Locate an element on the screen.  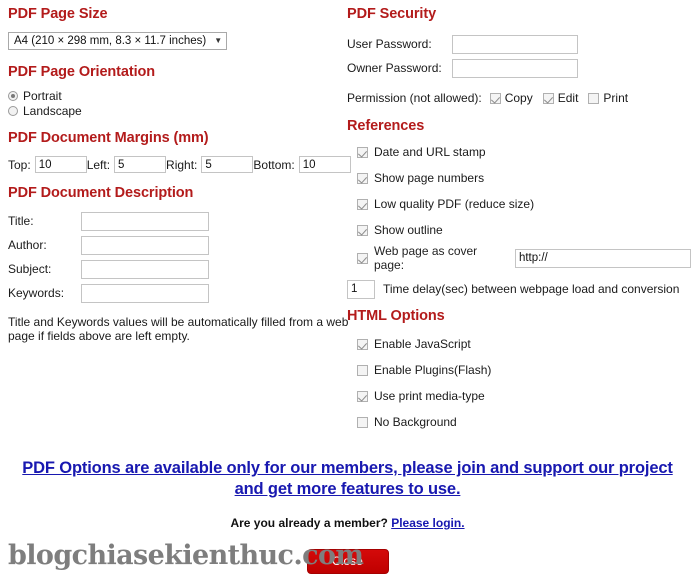
margin-label-left: Left: is located at coordinates (98, 164).